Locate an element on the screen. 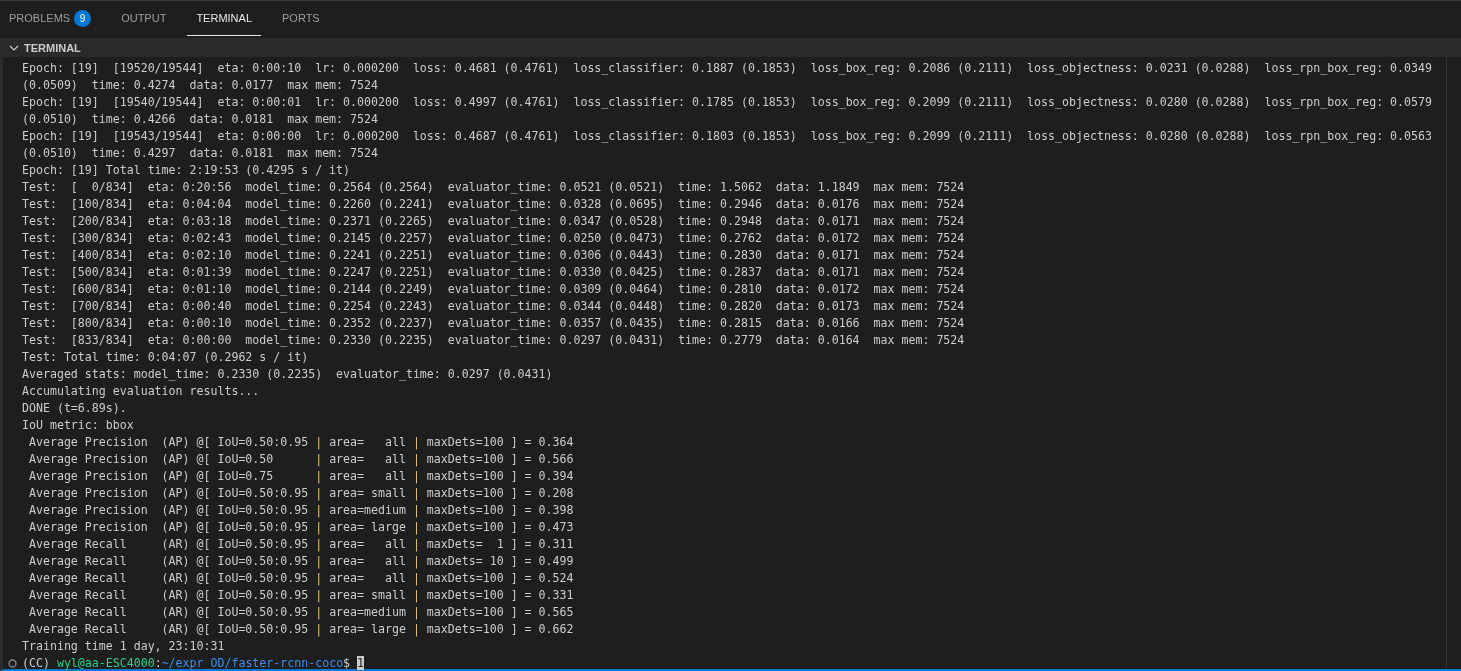  terminal-line: Epoch: [19] [19540/19544] eta: 0:00:01 lr: 0.000200 loss: 0.4997 (0.4761) loss_classifier: 0.1785 (0.1853) loss_box_reg: 0.2099 (0.2111) loss_objectness: 0.0280 (0.0288) loss_rpn_box_reg: 0.0579 is located at coordinates (727, 102).